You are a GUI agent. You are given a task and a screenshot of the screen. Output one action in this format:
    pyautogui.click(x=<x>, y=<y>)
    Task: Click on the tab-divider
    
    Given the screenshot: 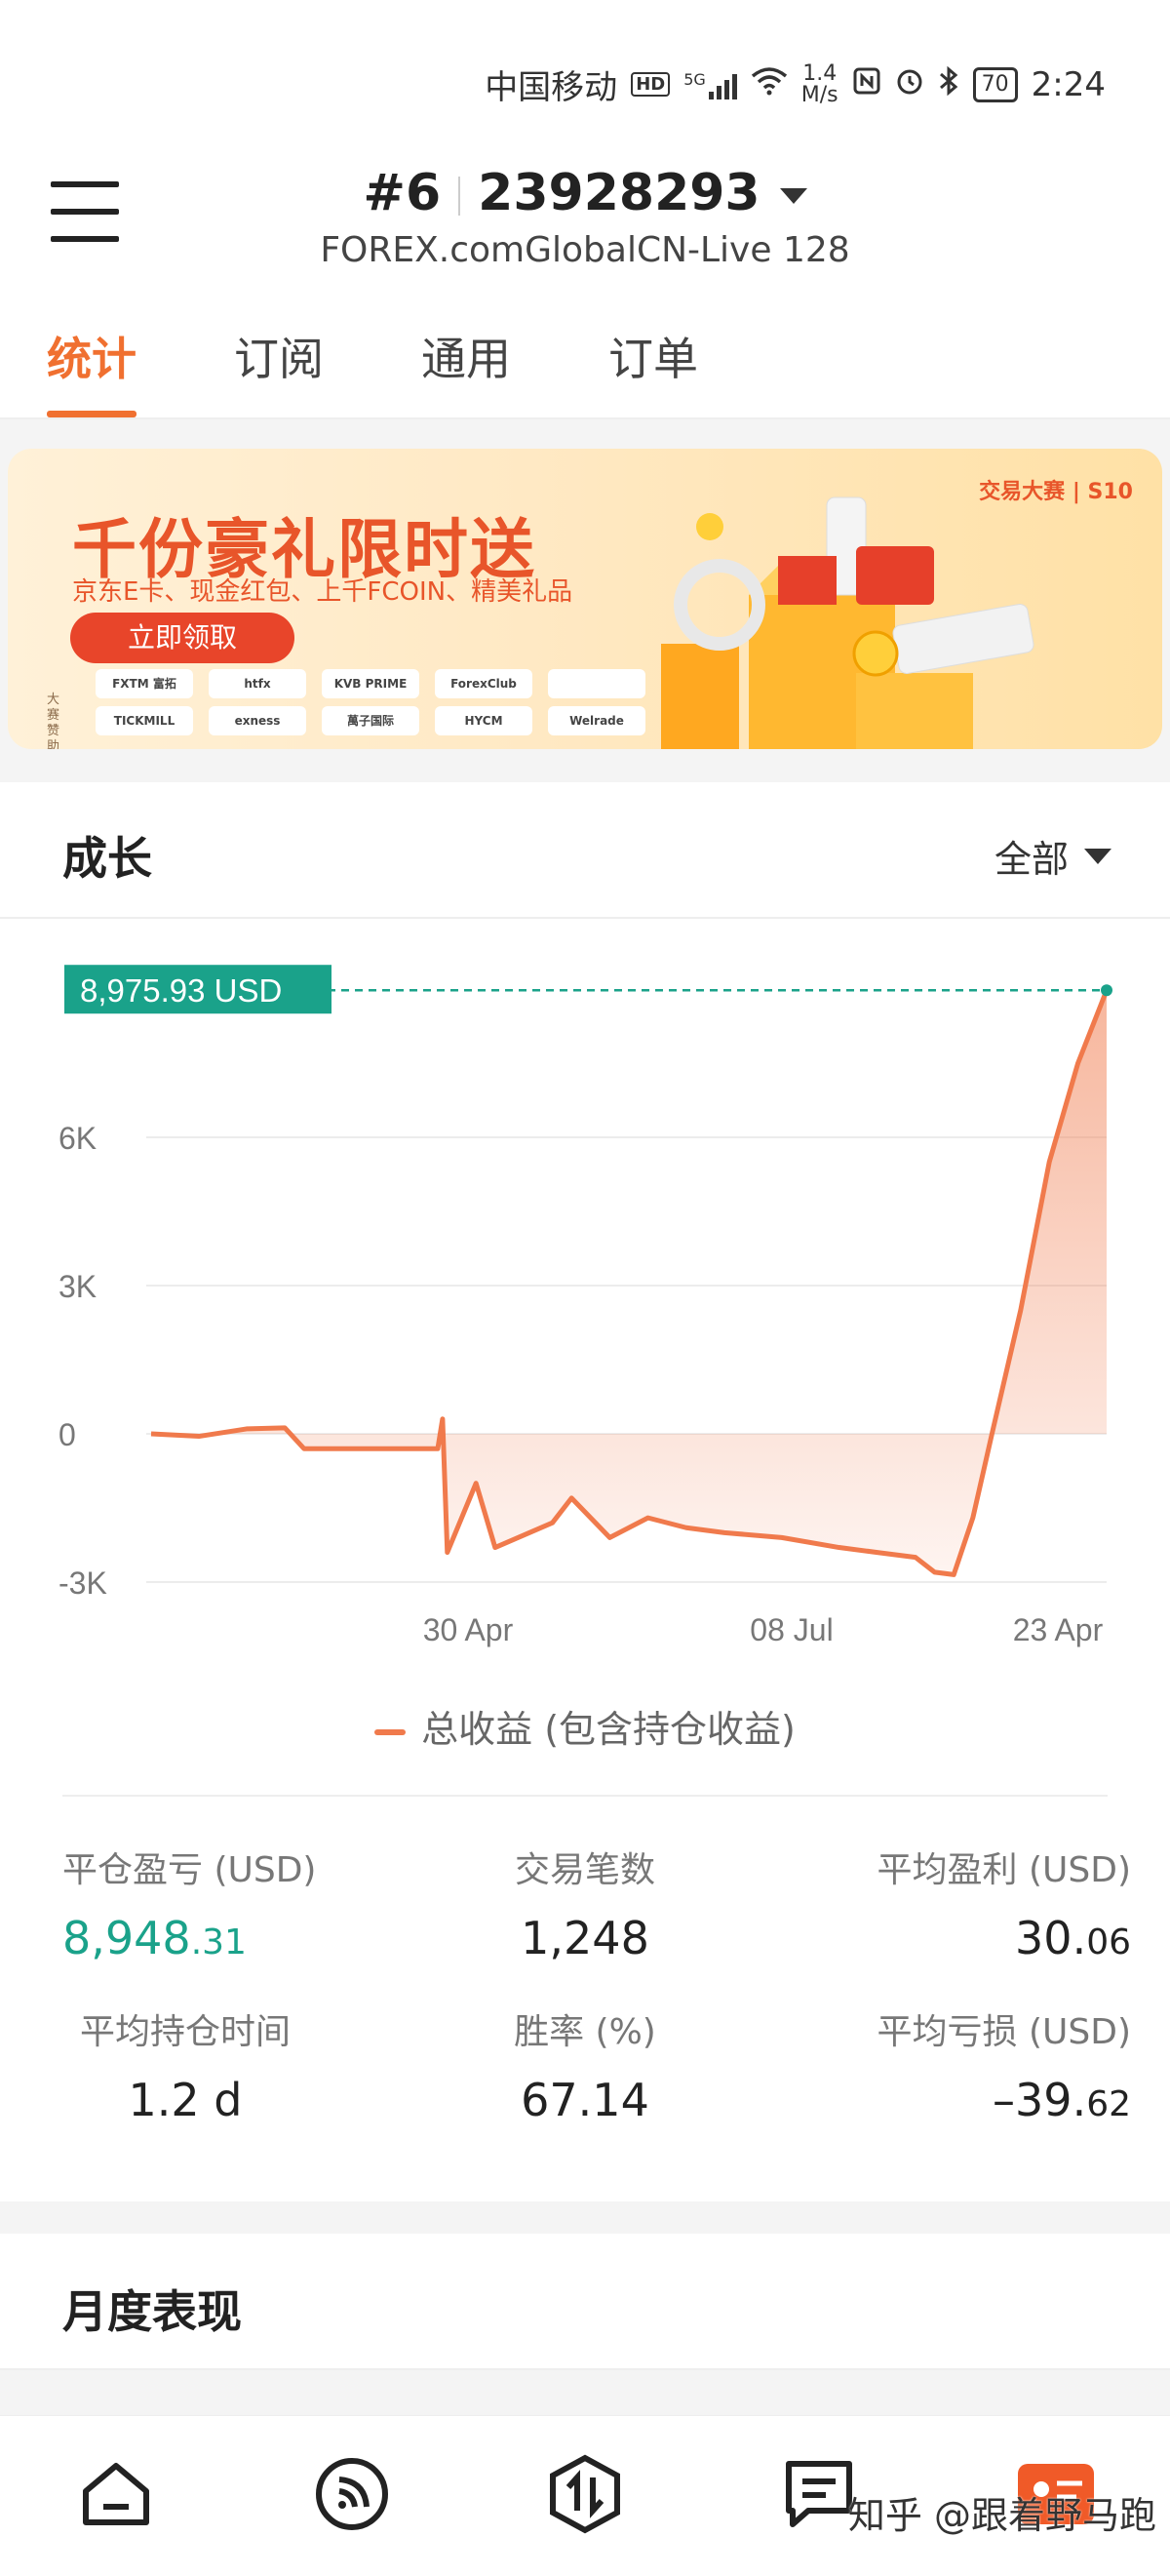 What is the action you would take?
    pyautogui.click(x=585, y=418)
    